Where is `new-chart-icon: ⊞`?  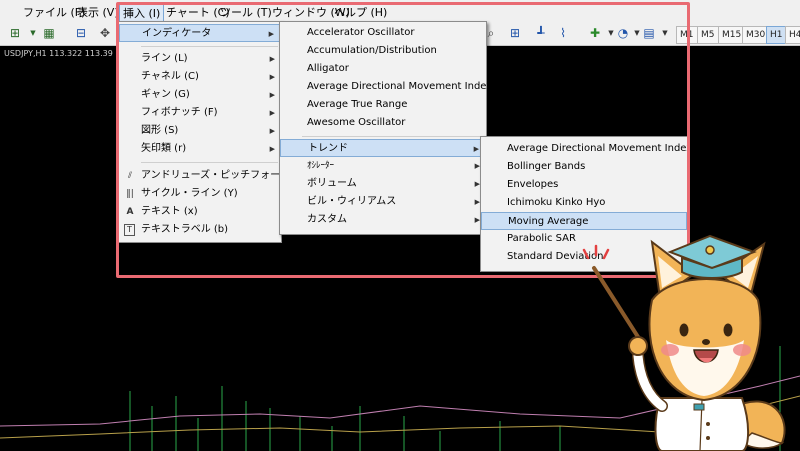
new-chart-icon: ⊞ is located at coordinates (15, 33).